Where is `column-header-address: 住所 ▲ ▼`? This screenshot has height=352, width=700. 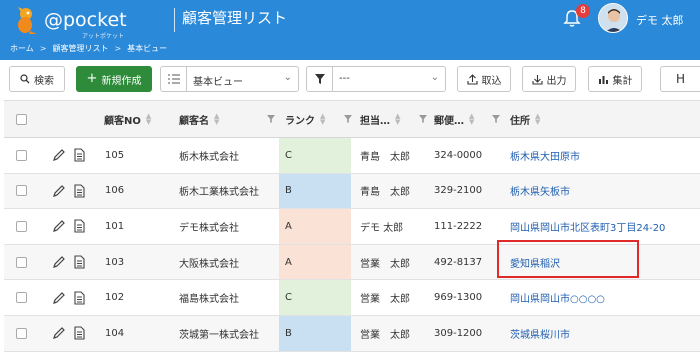
column-header-address: 住所 ▲ ▼ is located at coordinates (525, 119).